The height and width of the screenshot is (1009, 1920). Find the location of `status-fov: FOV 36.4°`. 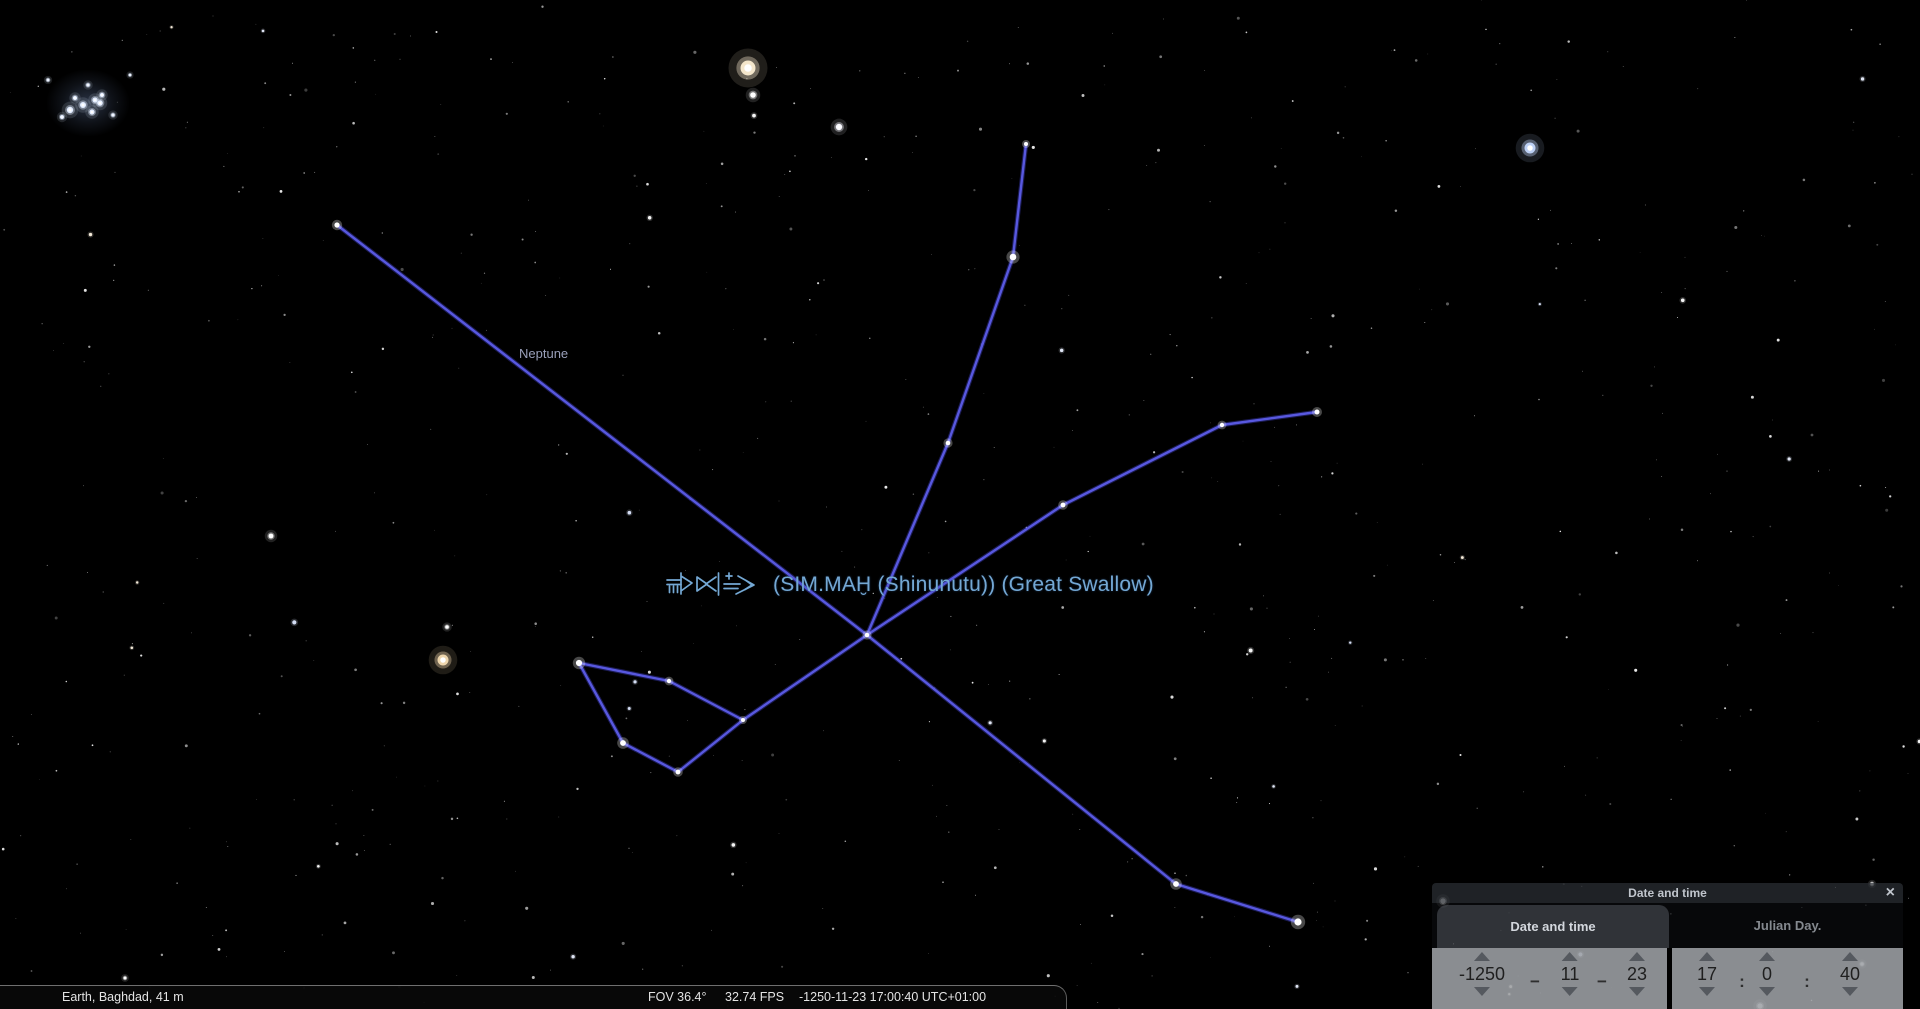

status-fov: FOV 36.4° is located at coordinates (677, 997).